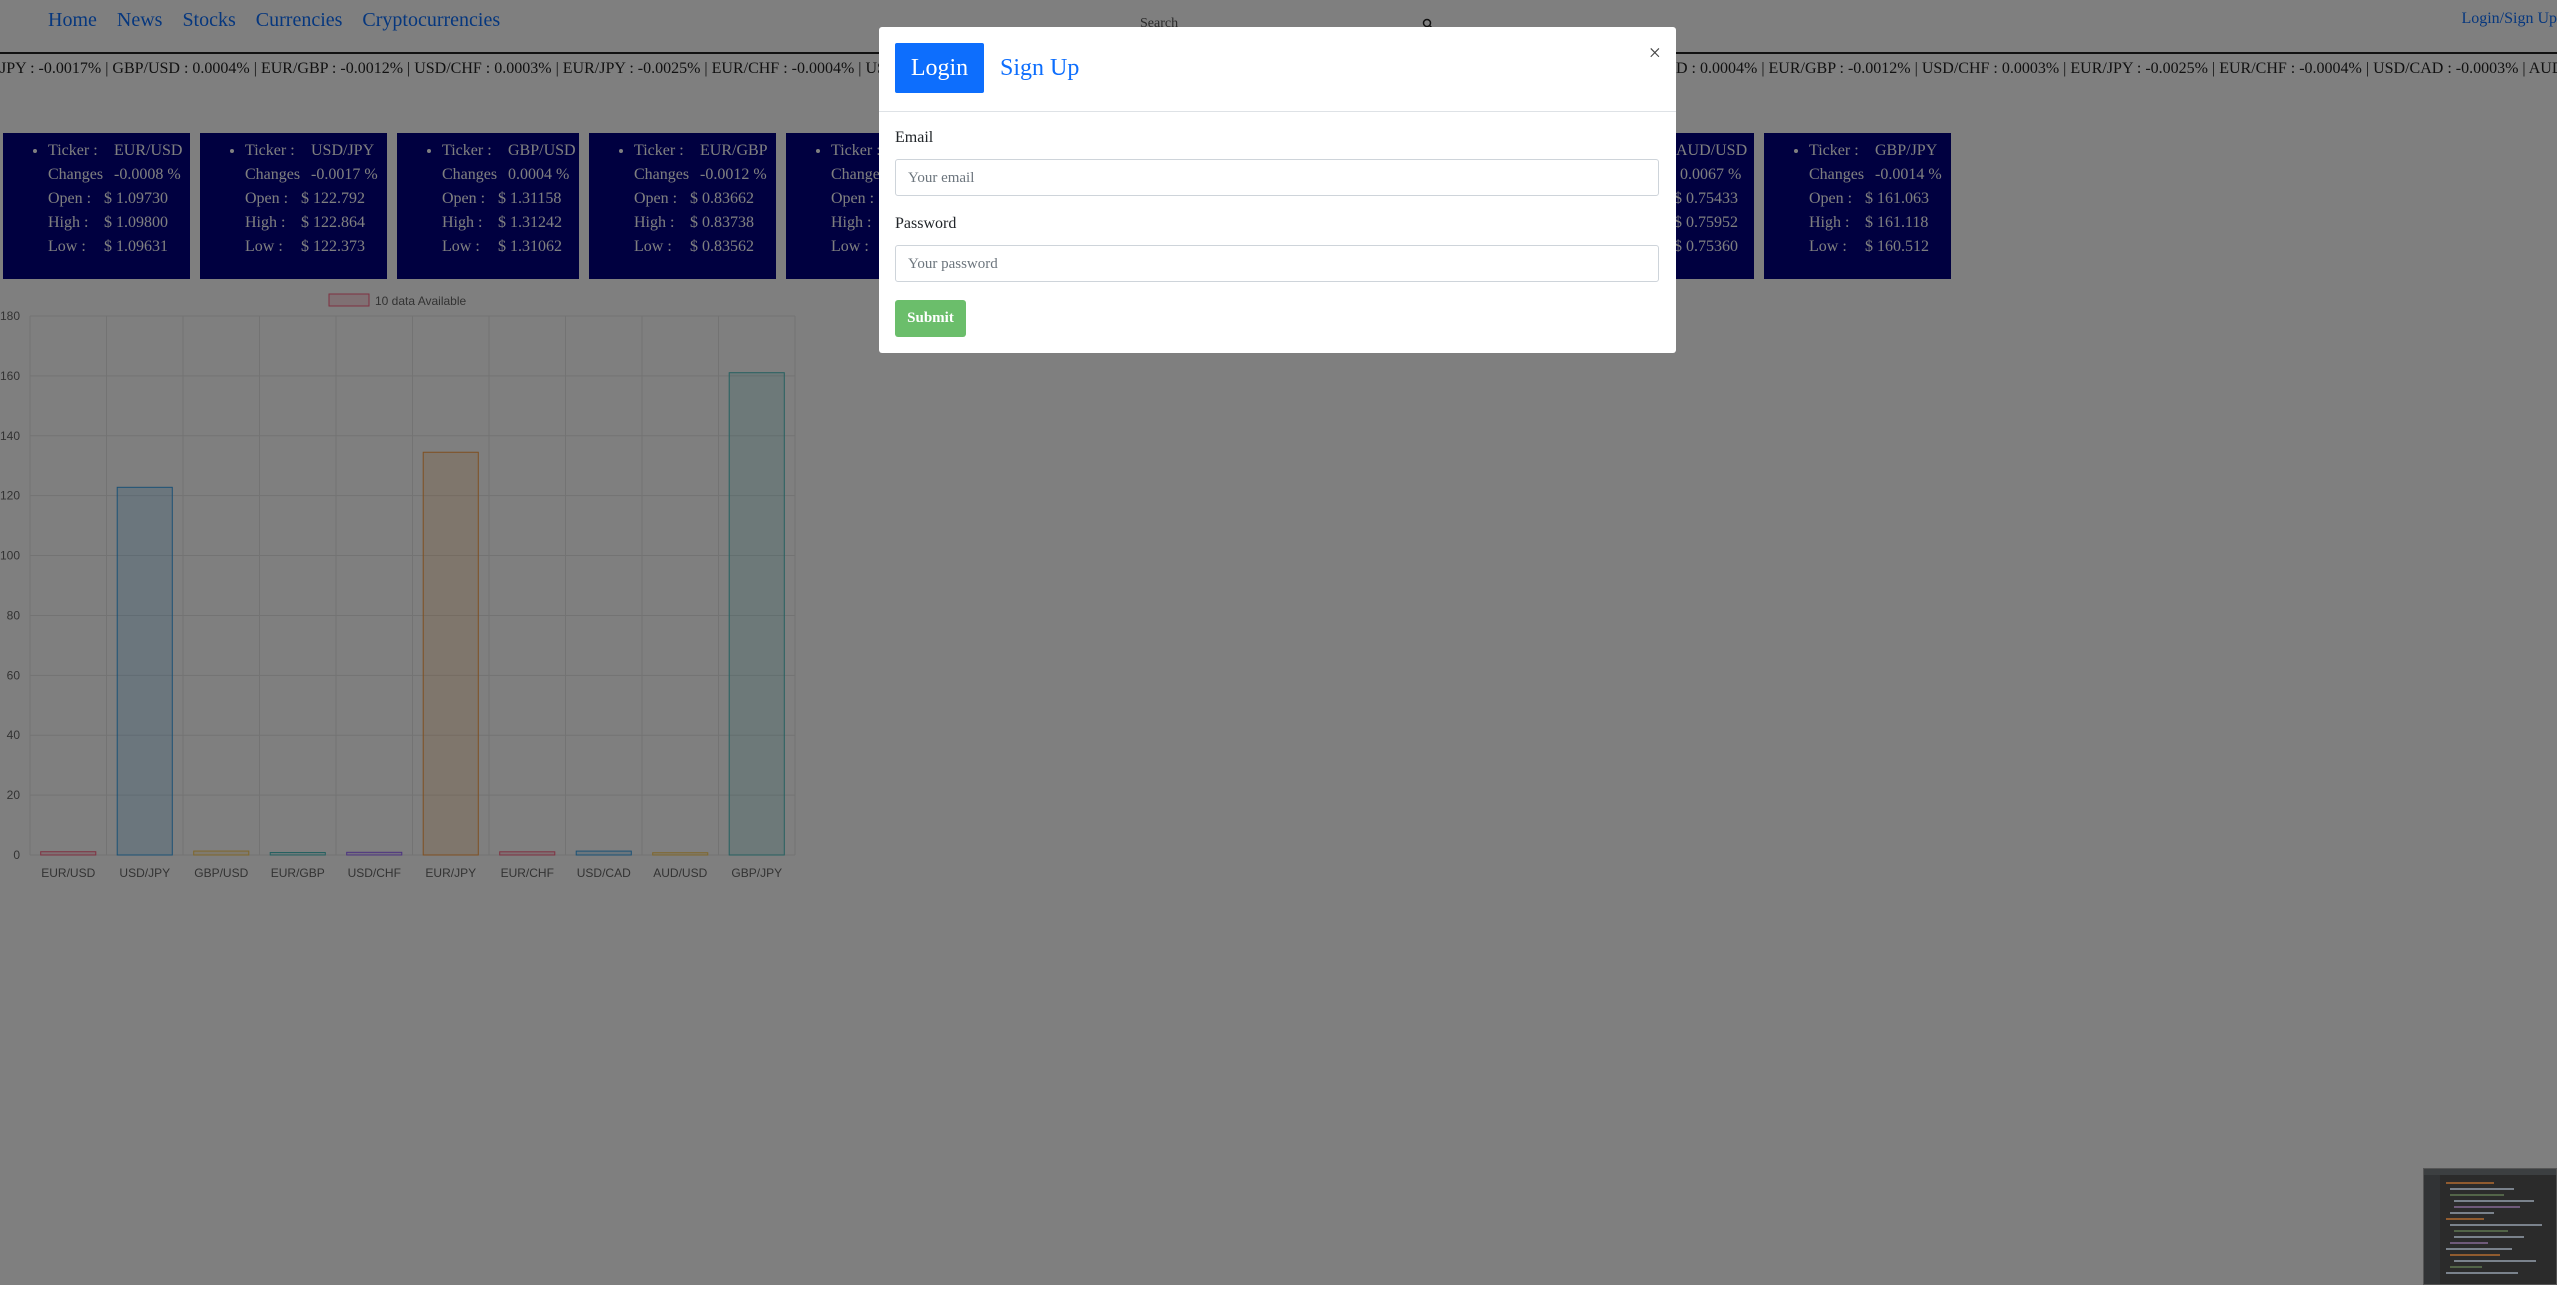 The height and width of the screenshot is (1289, 2557). I want to click on close-icon: ×, so click(1655, 53).